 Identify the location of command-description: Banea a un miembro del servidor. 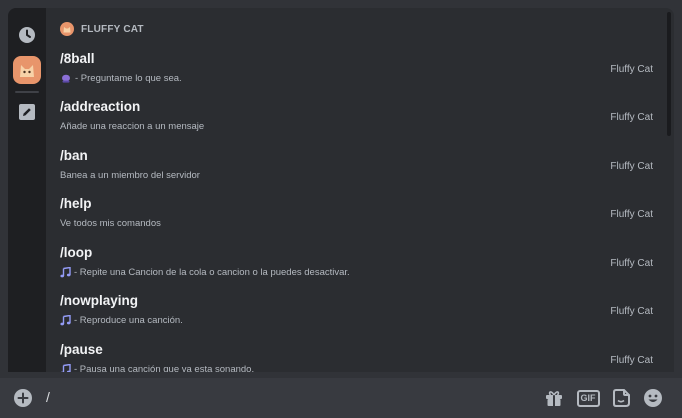
(130, 175).